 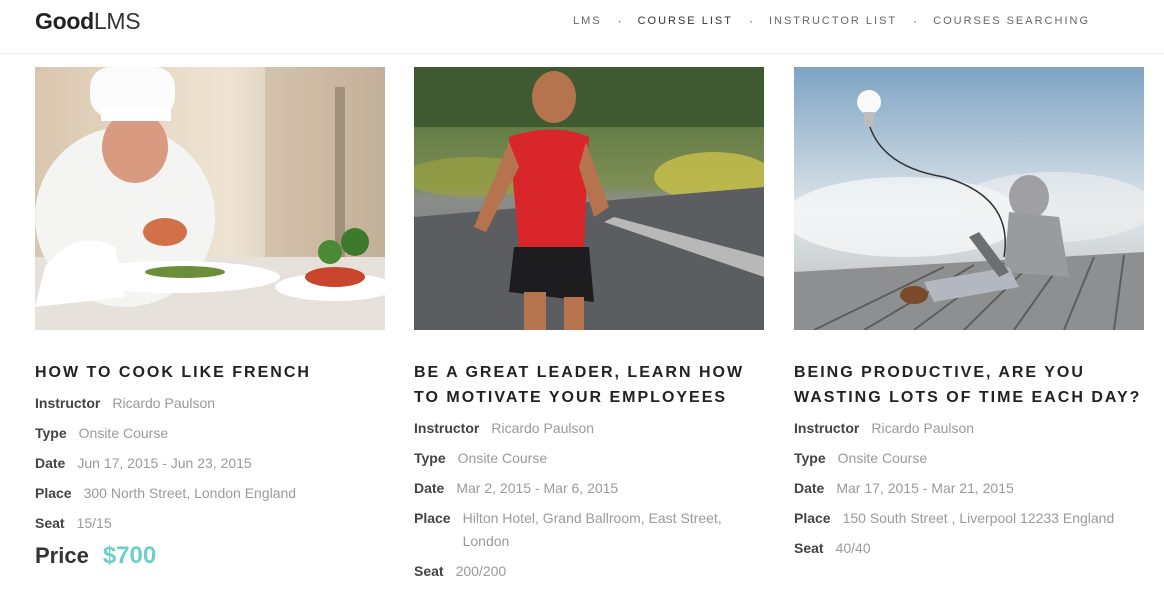 What do you see at coordinates (537, 488) in the screenshot?
I see `date-value: Mar 2, 2015 - Mar 6, 2015` at bounding box center [537, 488].